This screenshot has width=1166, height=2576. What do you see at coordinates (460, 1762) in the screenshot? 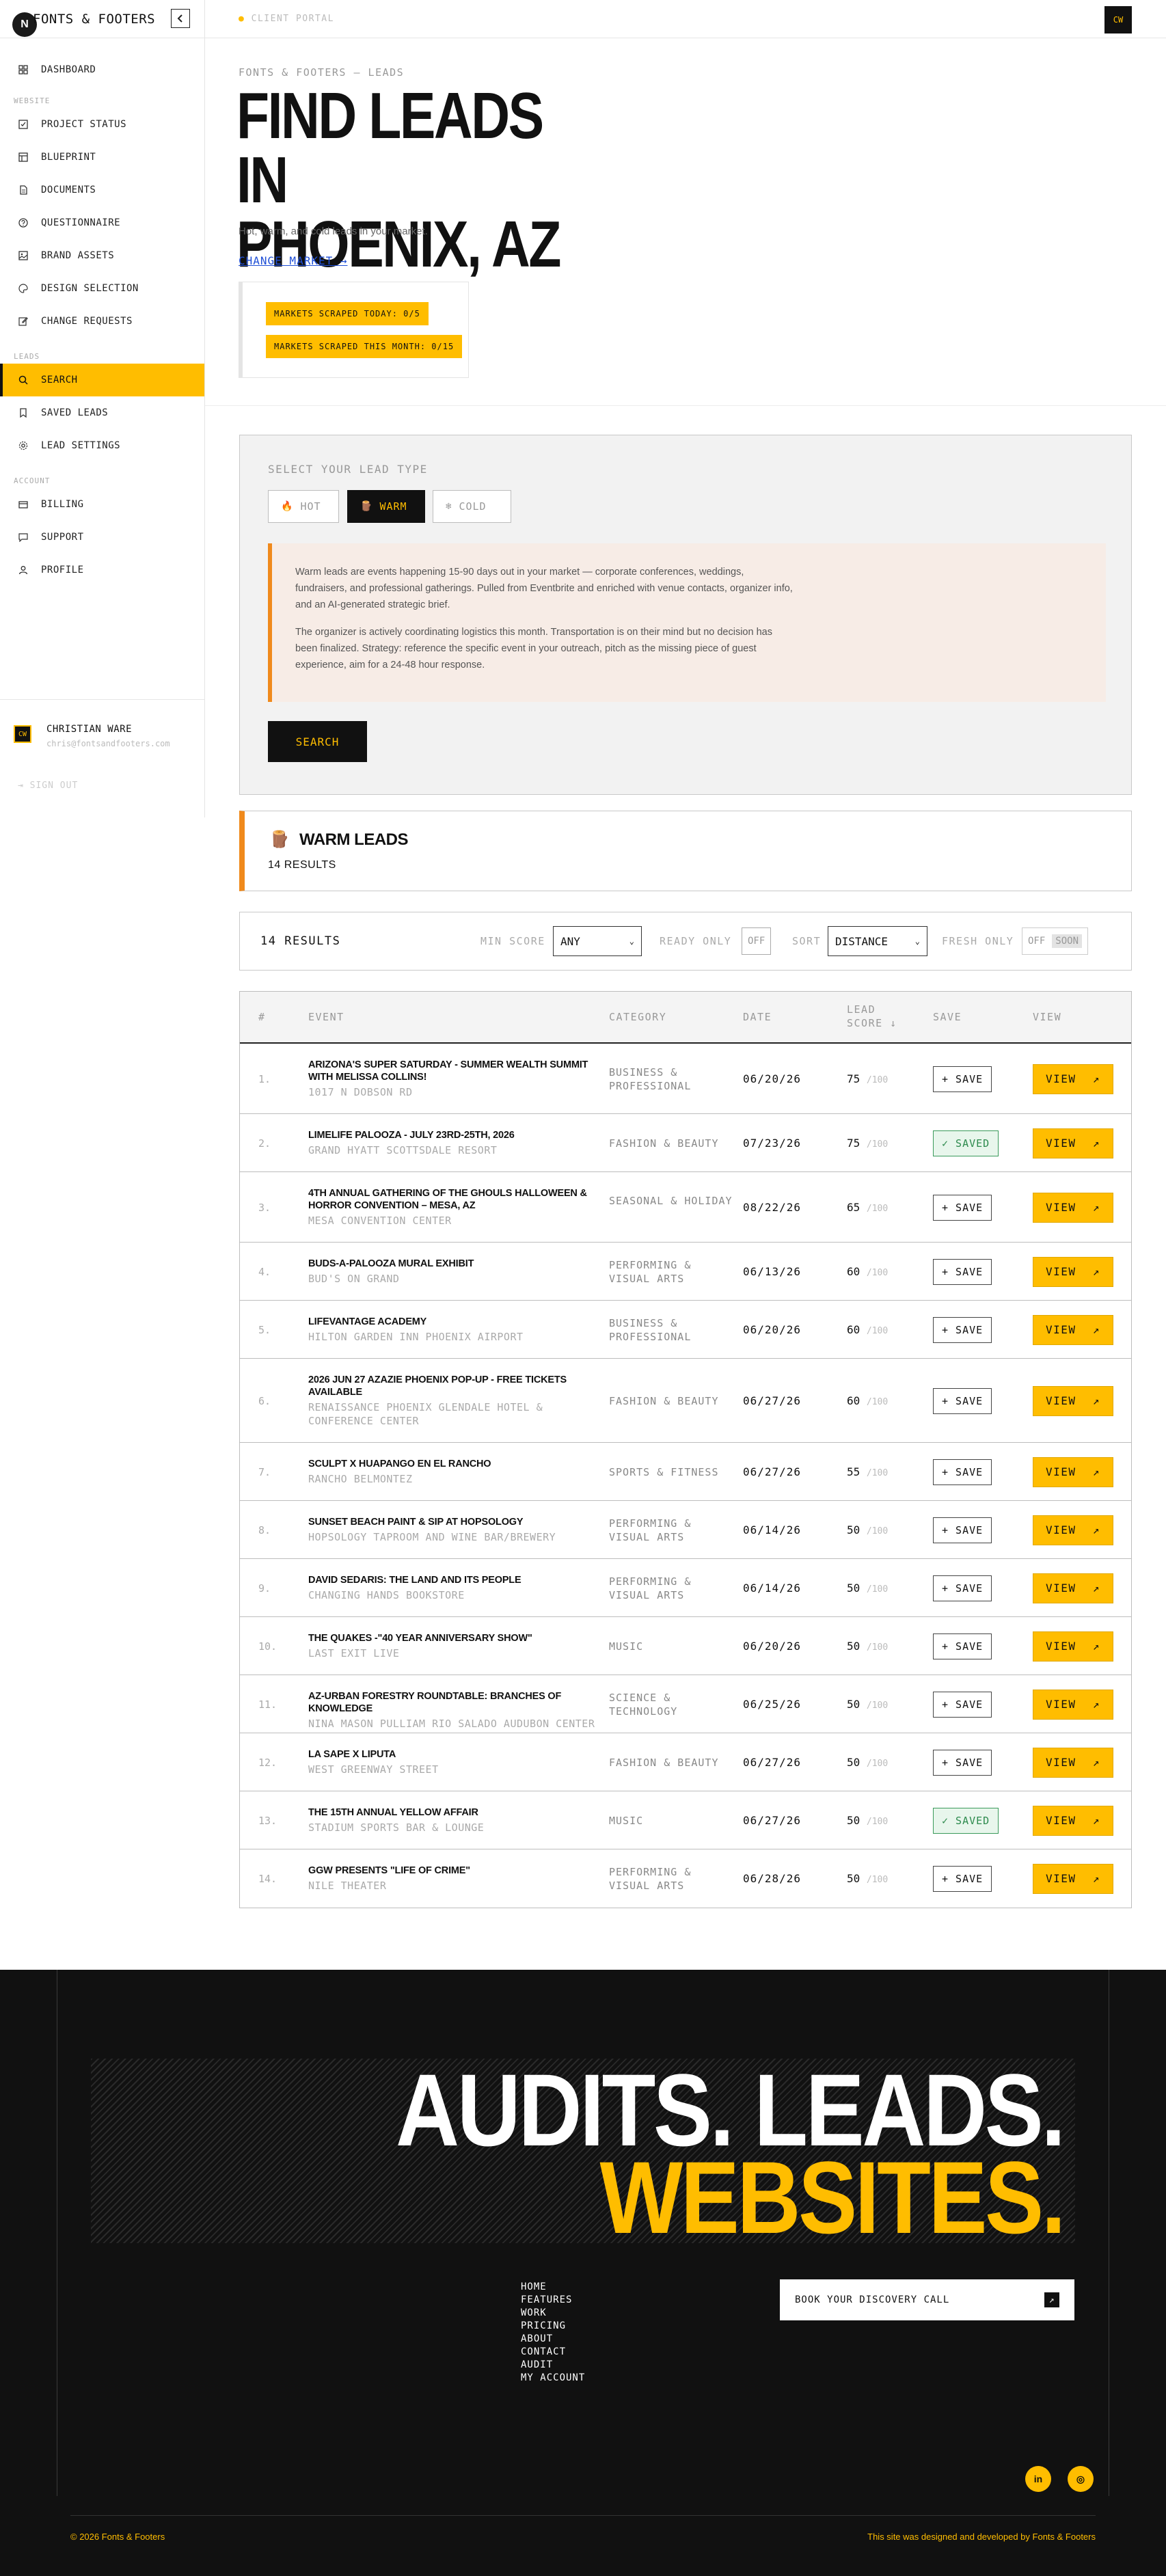
I see `event-cell: LA SAPE X LIPUTA WEST GREENWAY STREET` at bounding box center [460, 1762].